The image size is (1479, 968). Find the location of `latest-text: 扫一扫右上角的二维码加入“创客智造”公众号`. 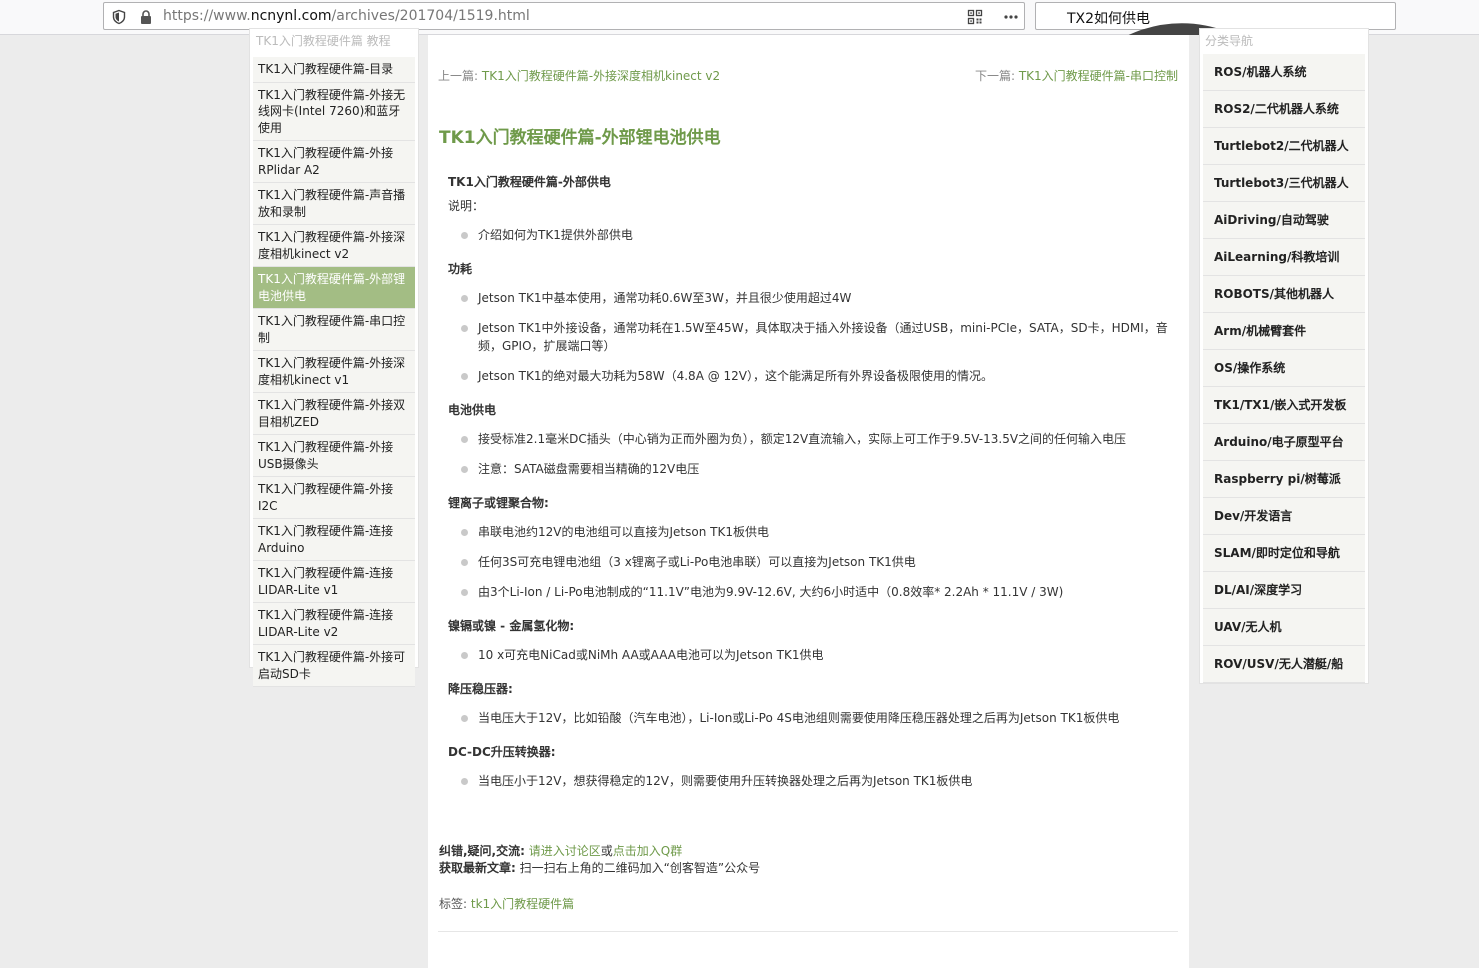

latest-text: 扫一扫右上角的二维码加入“创客智造”公众号 is located at coordinates (640, 868).